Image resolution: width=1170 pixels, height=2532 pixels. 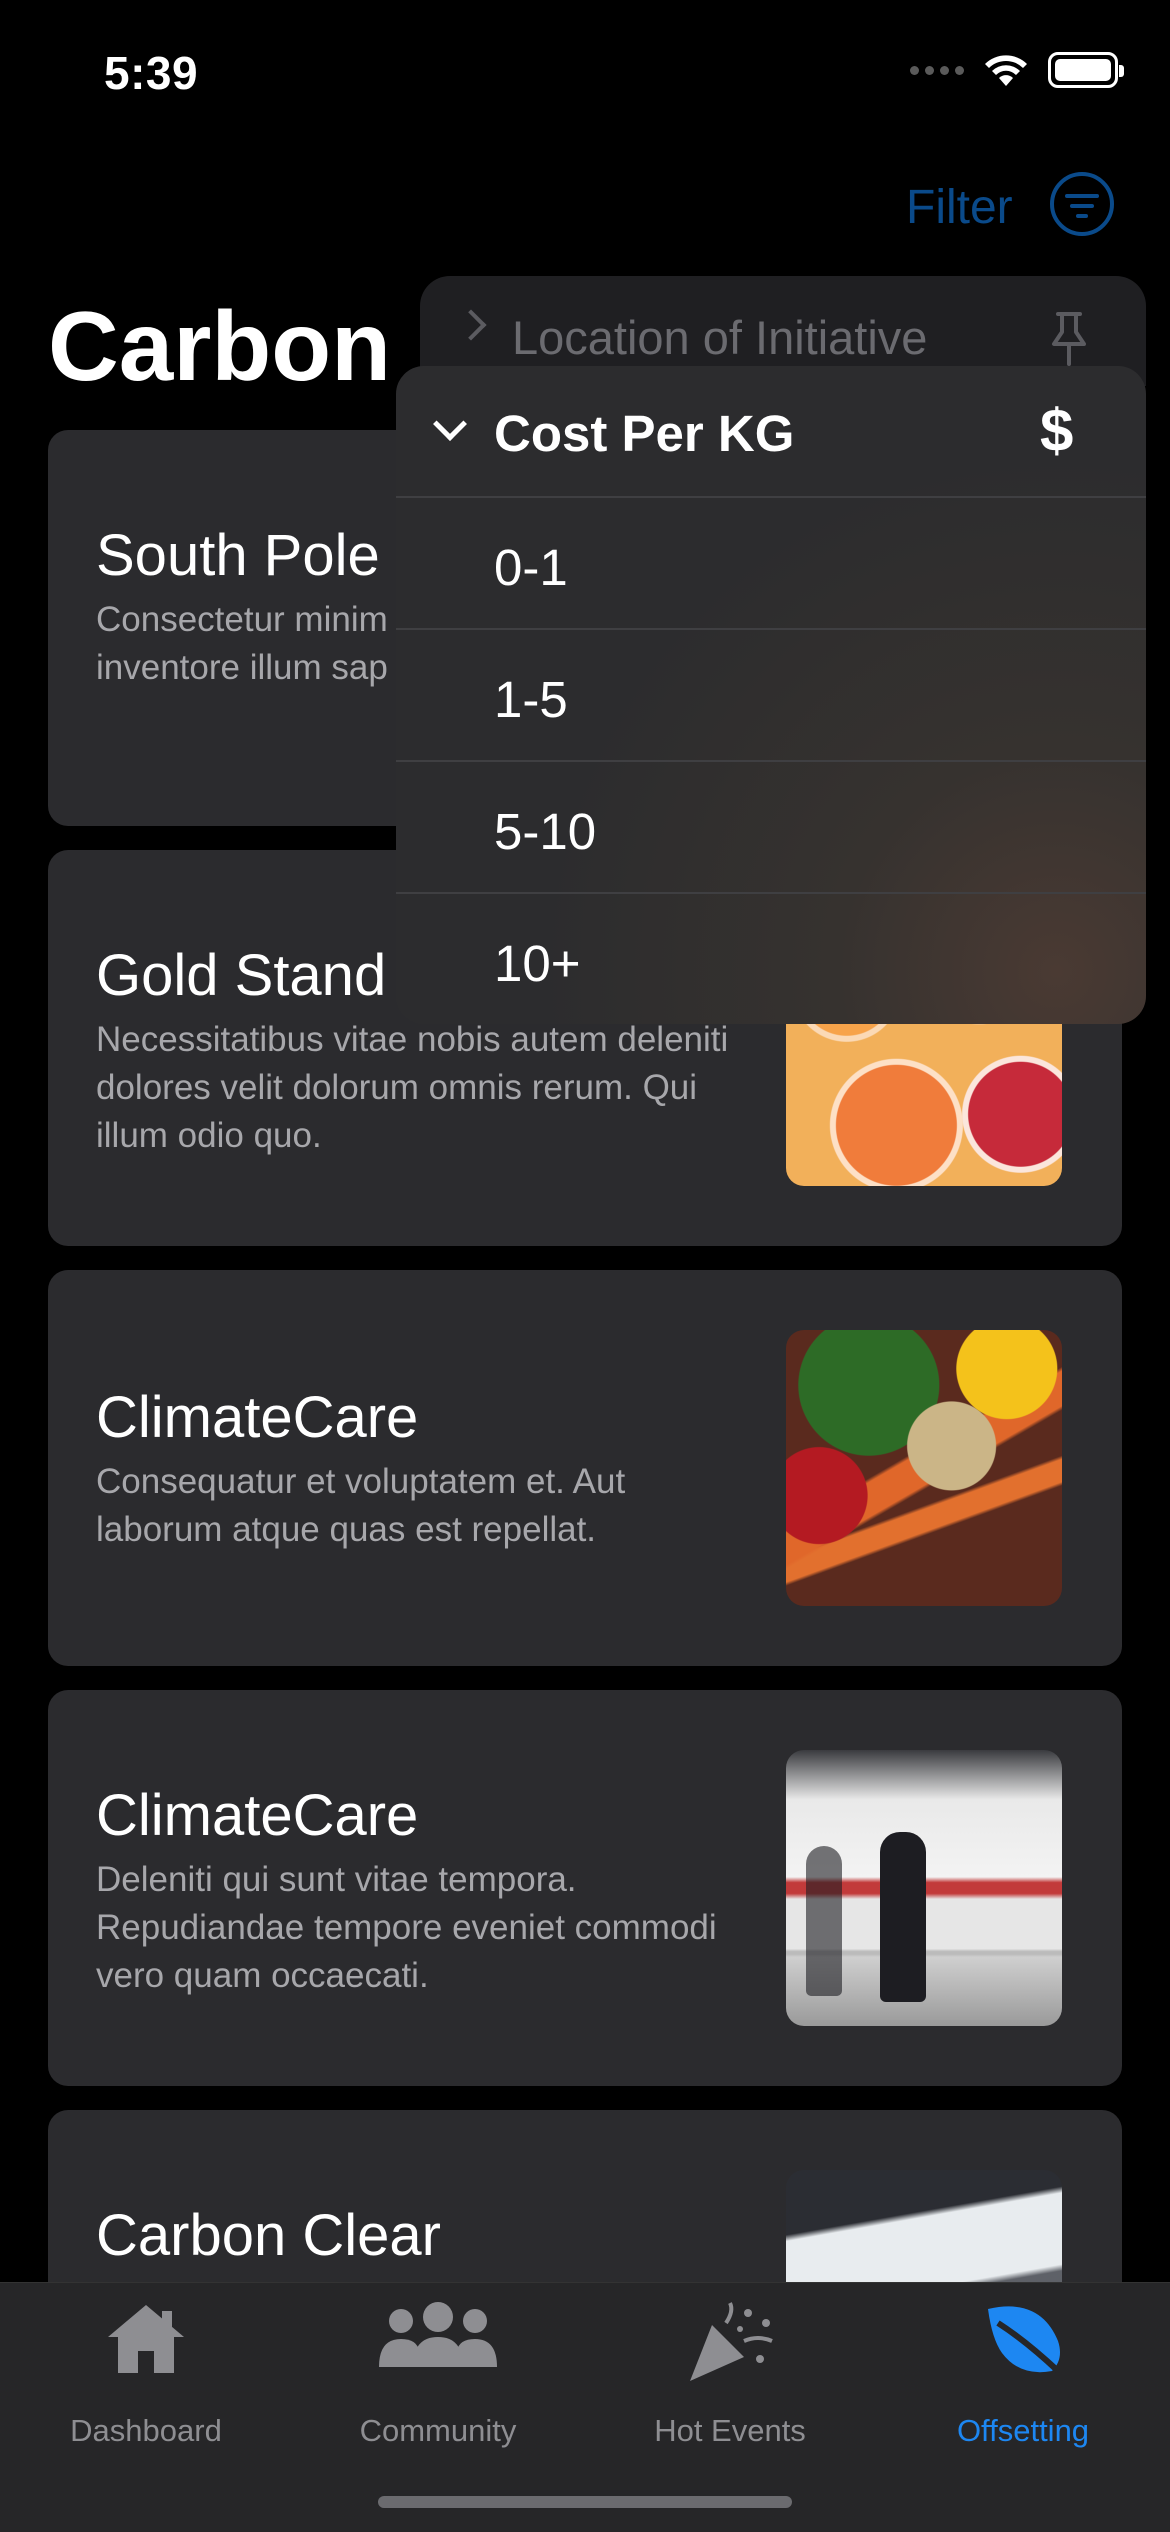 I want to click on tab-community: Community, so click(x=438, y=2376).